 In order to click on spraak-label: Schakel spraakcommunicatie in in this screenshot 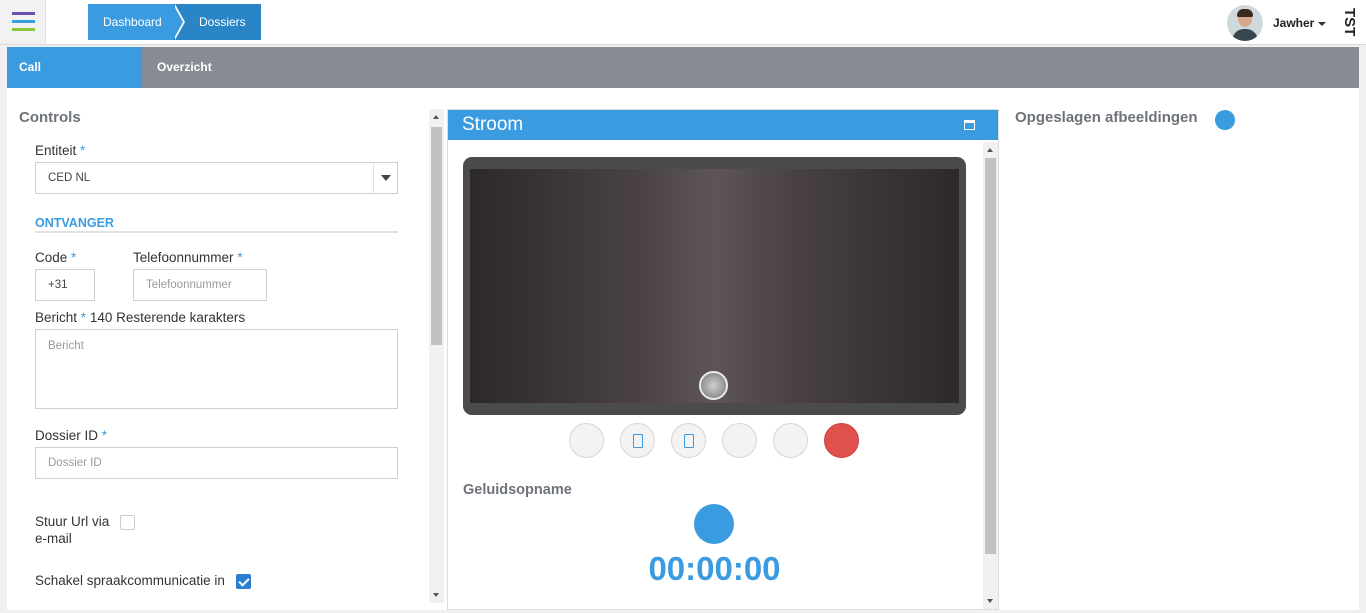, I will do `click(130, 580)`.